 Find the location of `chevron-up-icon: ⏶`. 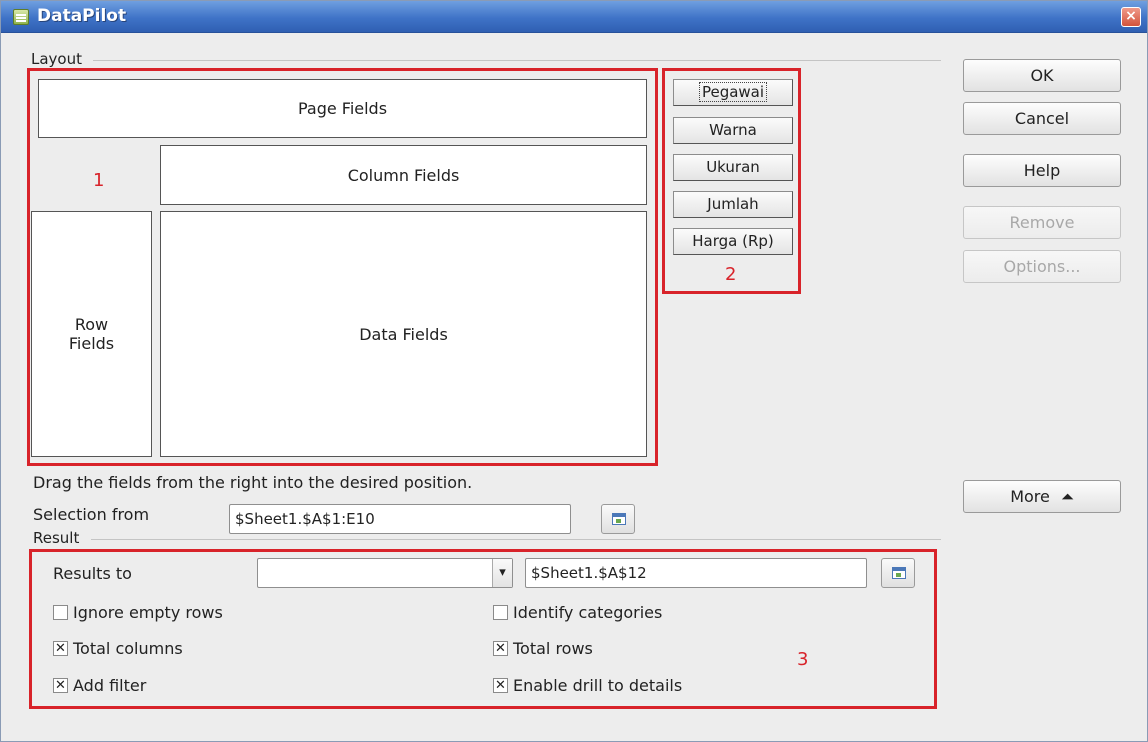

chevron-up-icon: ⏶ is located at coordinates (1067, 496).